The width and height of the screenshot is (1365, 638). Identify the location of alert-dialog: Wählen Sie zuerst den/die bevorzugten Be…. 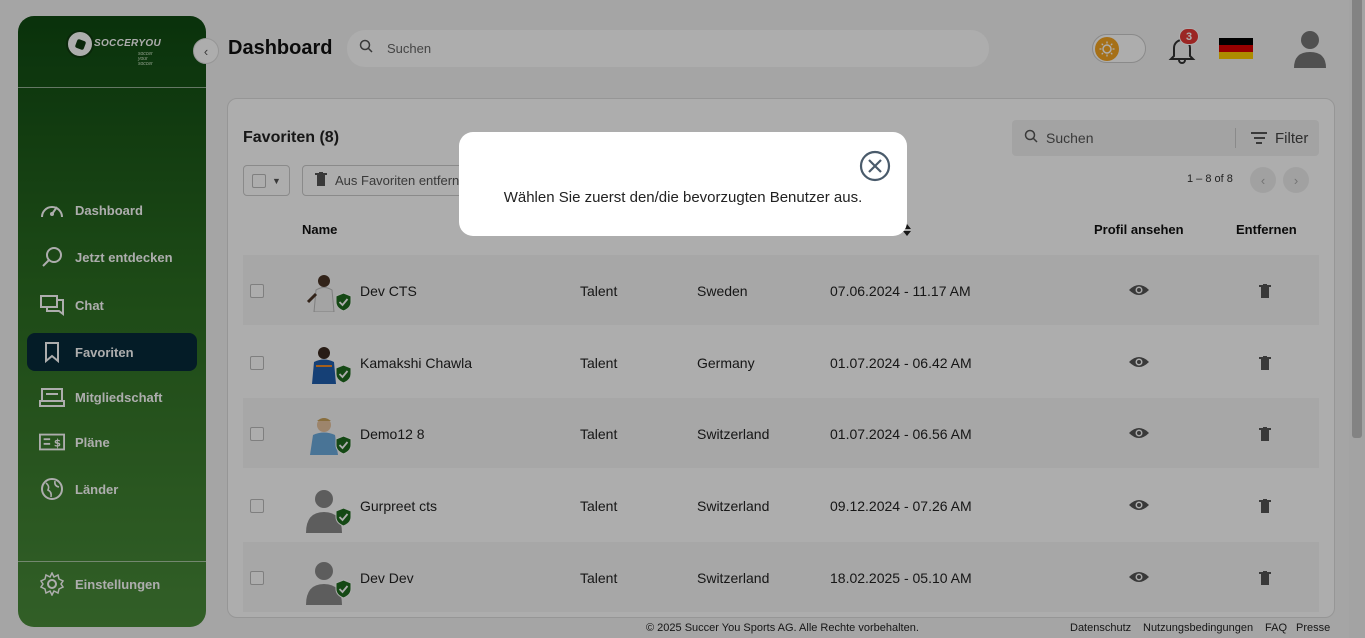
(683, 184).